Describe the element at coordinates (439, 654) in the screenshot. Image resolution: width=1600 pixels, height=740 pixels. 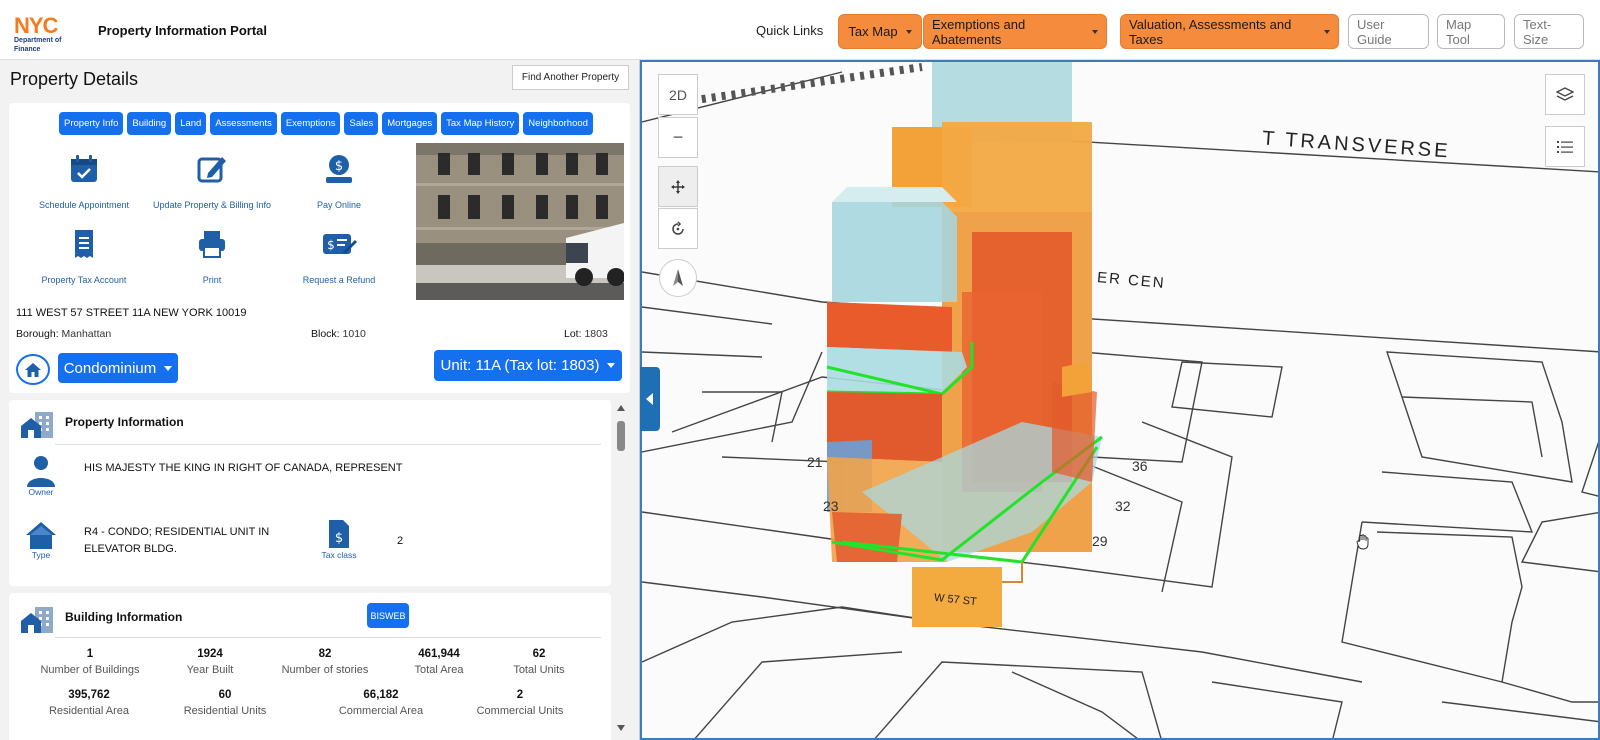
I see `stat-value: 461,944` at that location.